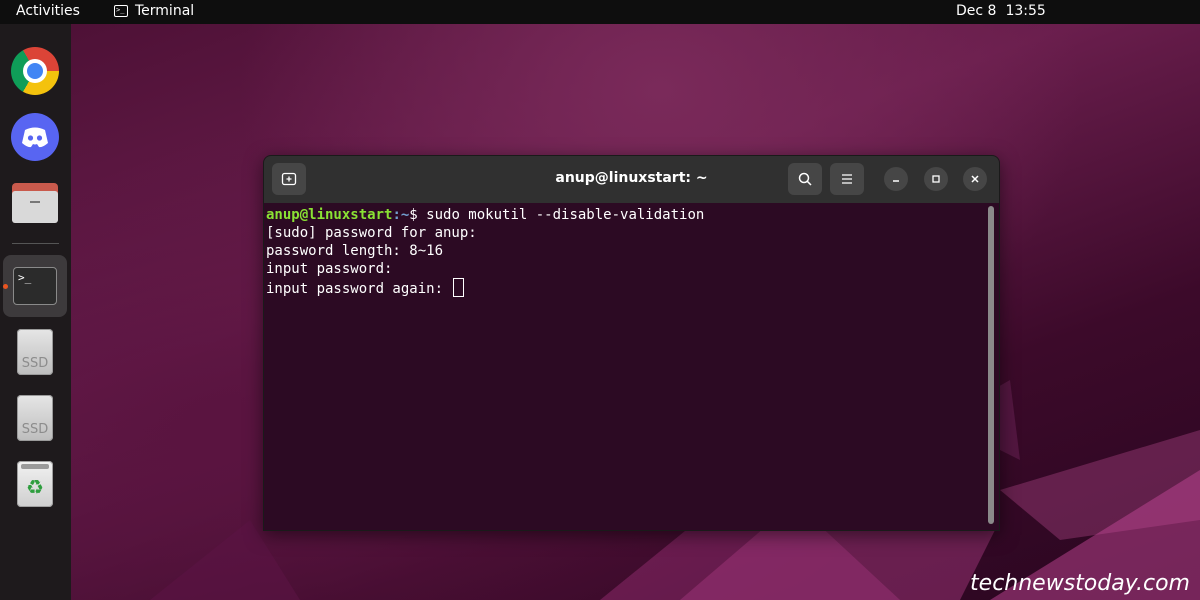 The width and height of the screenshot is (1200, 600). Describe the element at coordinates (1001, 11) in the screenshot. I see `clock-button: Dec 8 13:55` at that location.